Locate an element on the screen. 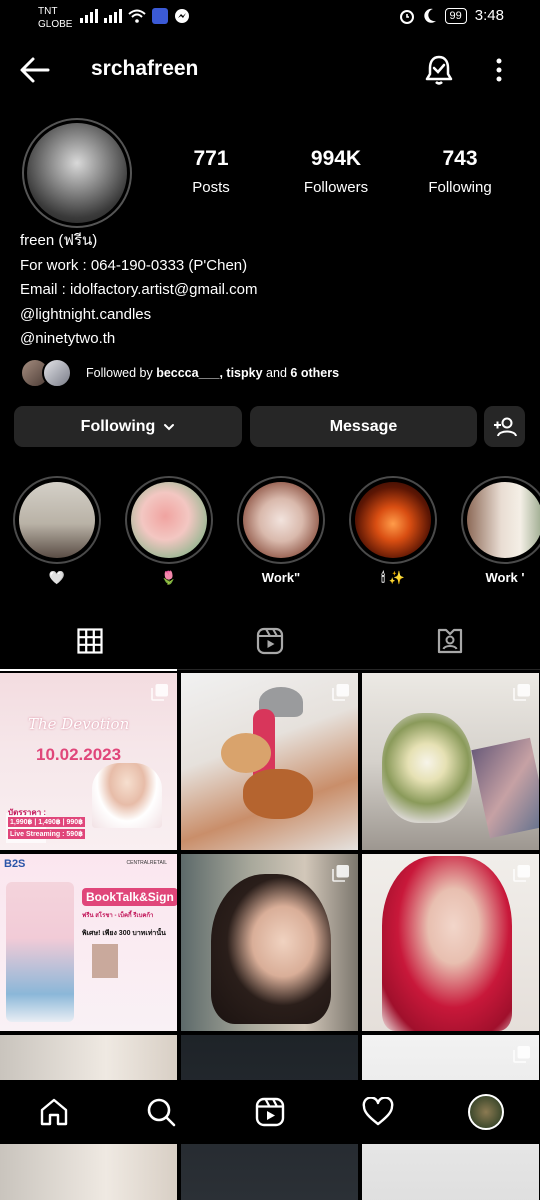 This screenshot has width=540, height=1200. message-button: Message is located at coordinates (363, 426).